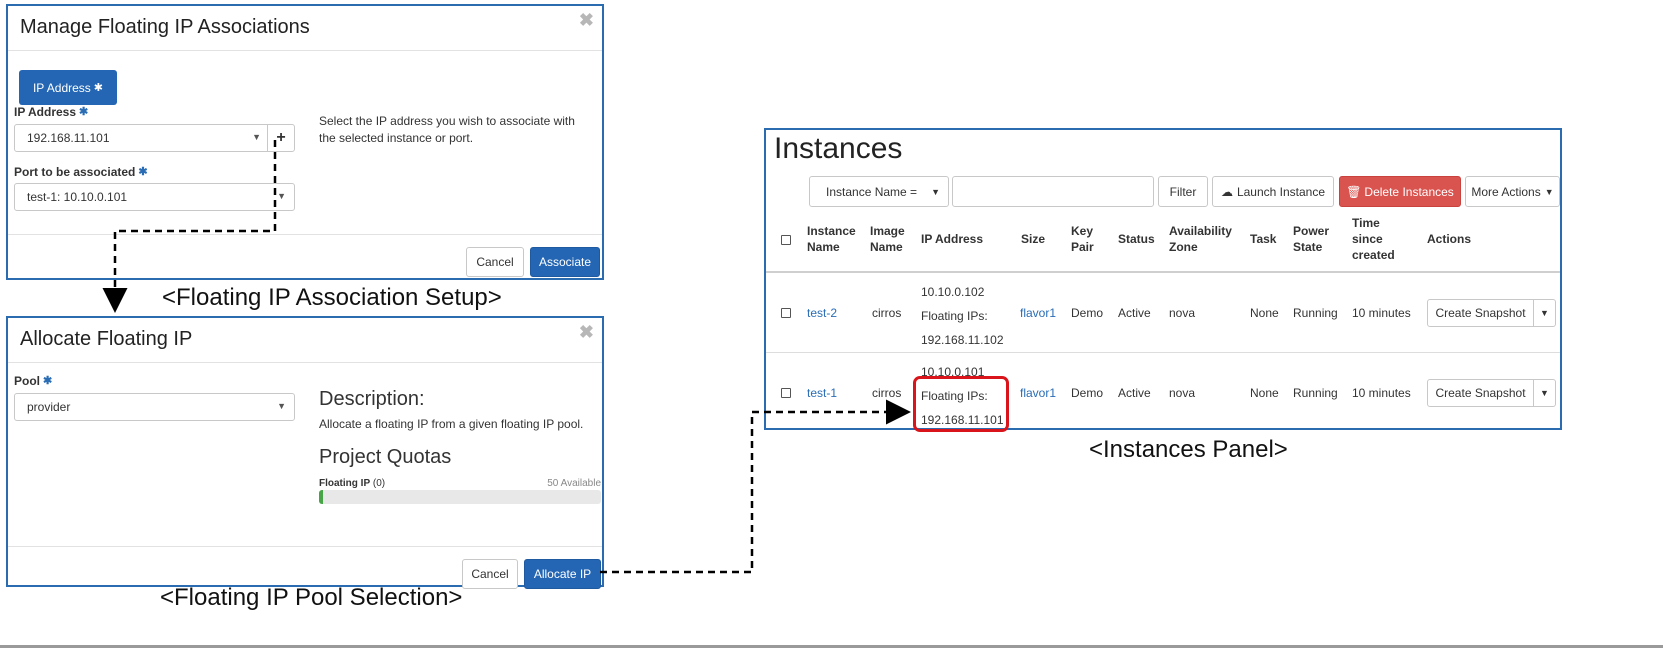 This screenshot has height=648, width=1663. What do you see at coordinates (1183, 191) in the screenshot?
I see `filter-button: Filter` at bounding box center [1183, 191].